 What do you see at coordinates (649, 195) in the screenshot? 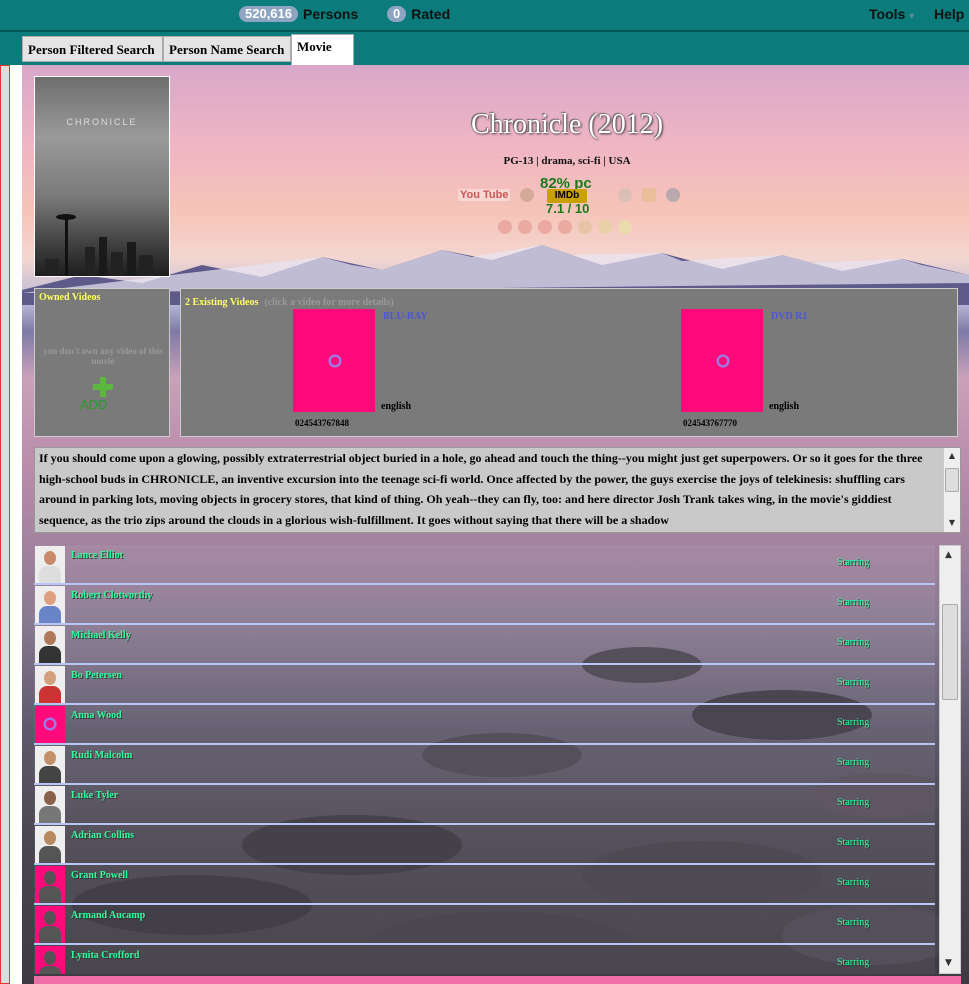
I see `book-icon` at bounding box center [649, 195].